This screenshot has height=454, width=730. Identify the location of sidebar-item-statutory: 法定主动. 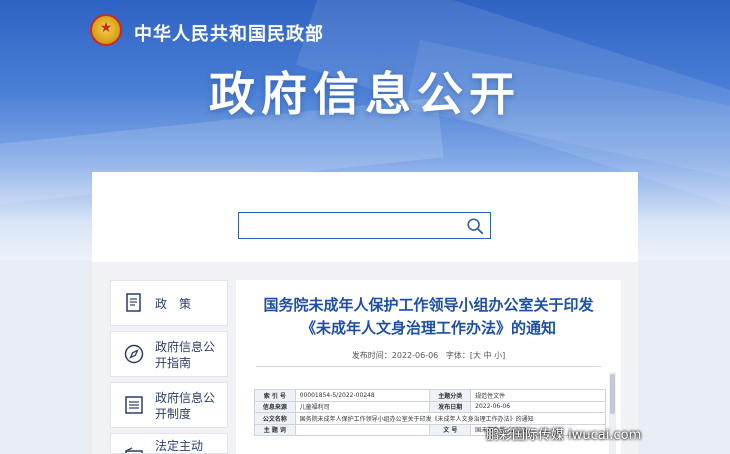
(169, 443).